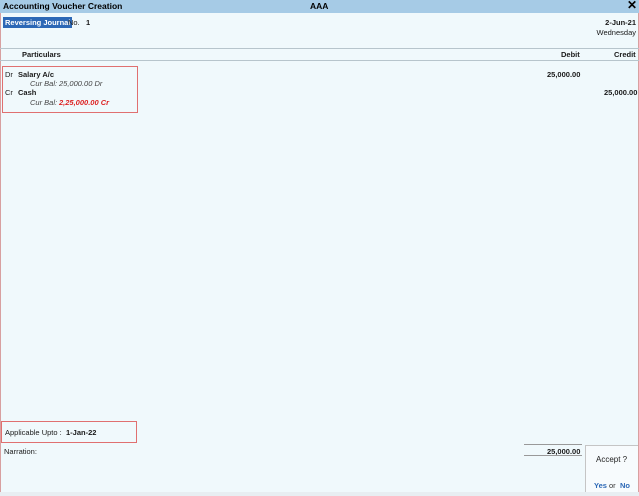 The image size is (639, 496). I want to click on entry-ledger: Salary A/c, so click(36, 74).